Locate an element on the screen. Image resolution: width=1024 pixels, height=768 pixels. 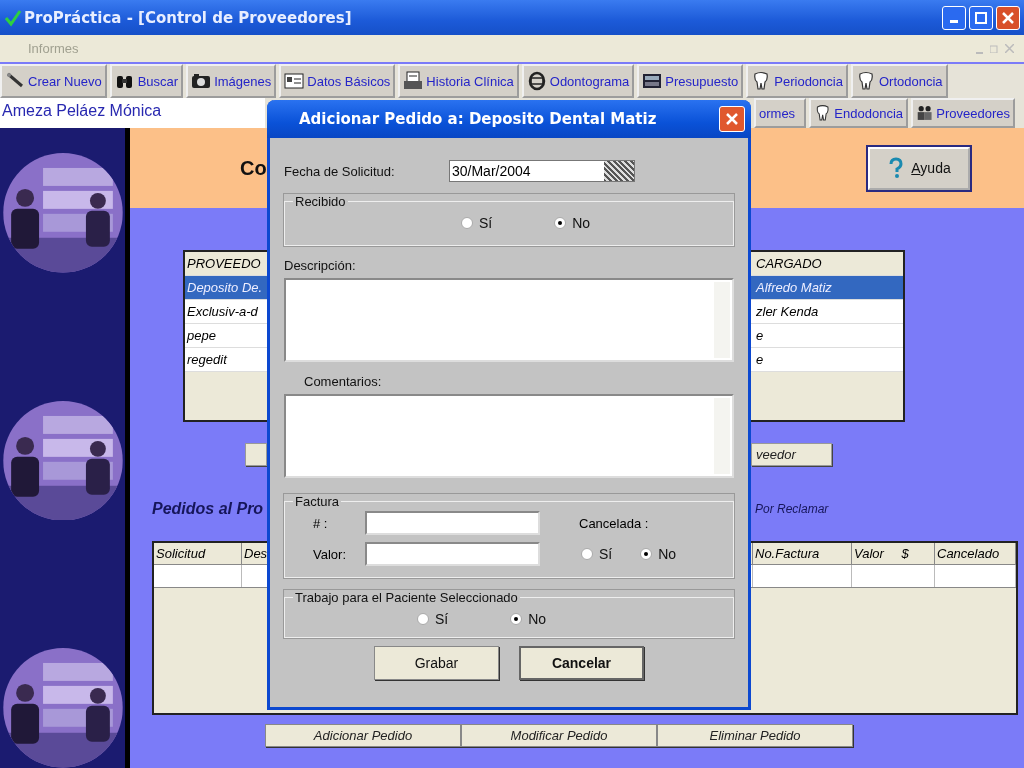
tooth-icon is located at coordinates (823, 113).